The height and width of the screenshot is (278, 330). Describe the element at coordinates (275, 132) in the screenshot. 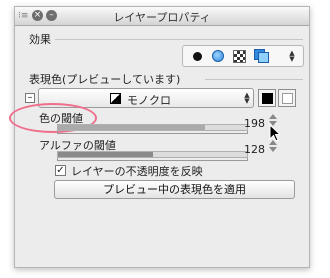

I see `mouse-cursor-icon` at that location.